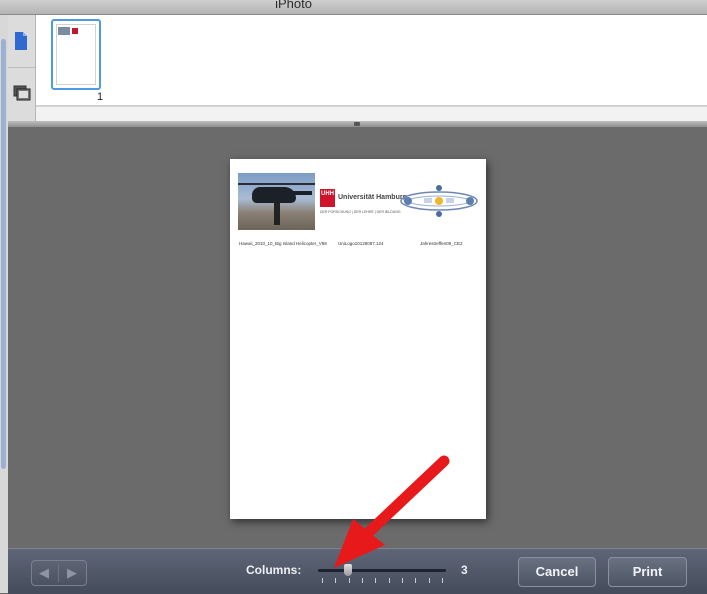 The width and height of the screenshot is (707, 594). I want to click on uhh-logo-mark: UHH, so click(327, 198).